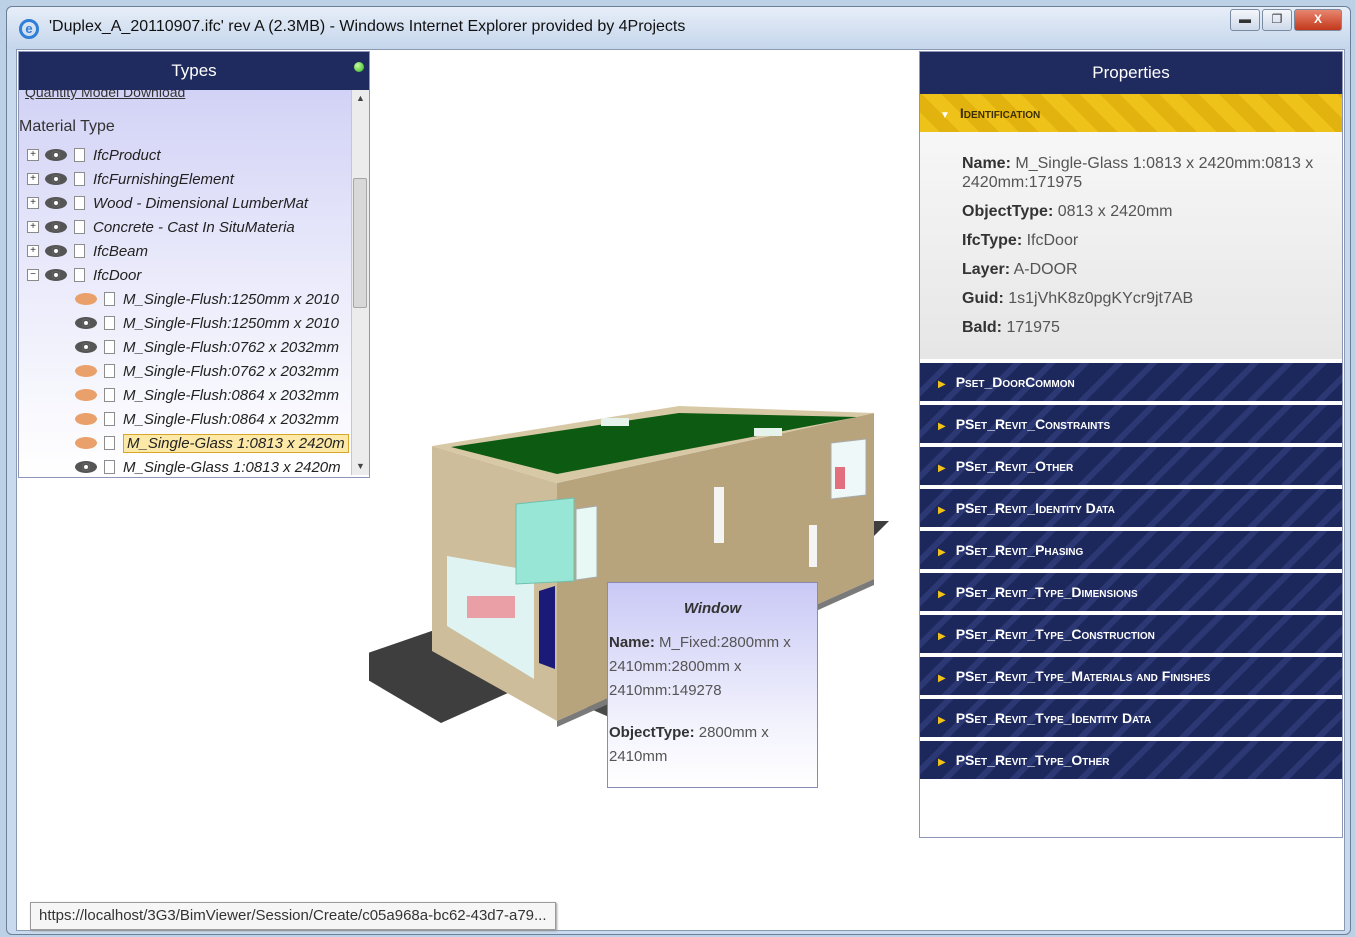 This screenshot has height=937, width=1355. I want to click on identification-section-header: ▼ Identification, so click(1131, 113).